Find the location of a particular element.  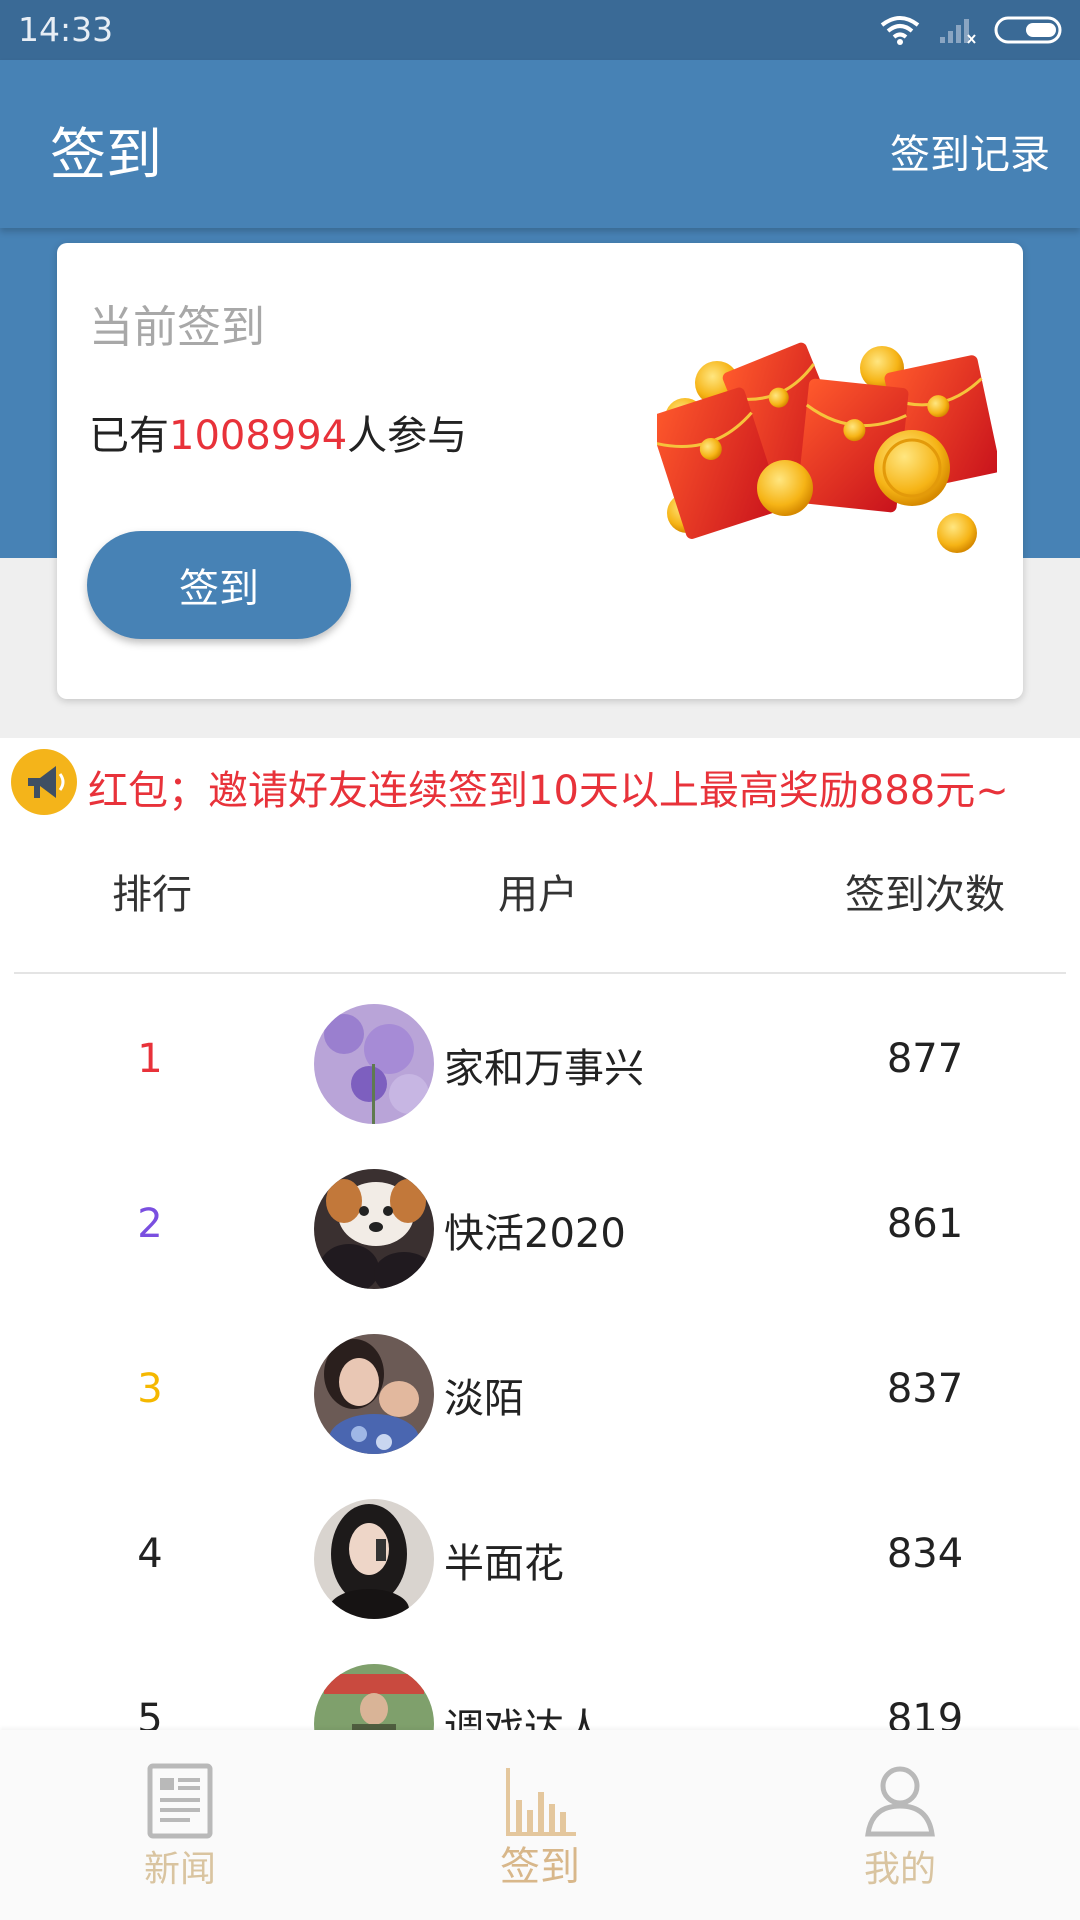

status-icons is located at coordinates (973, 30).